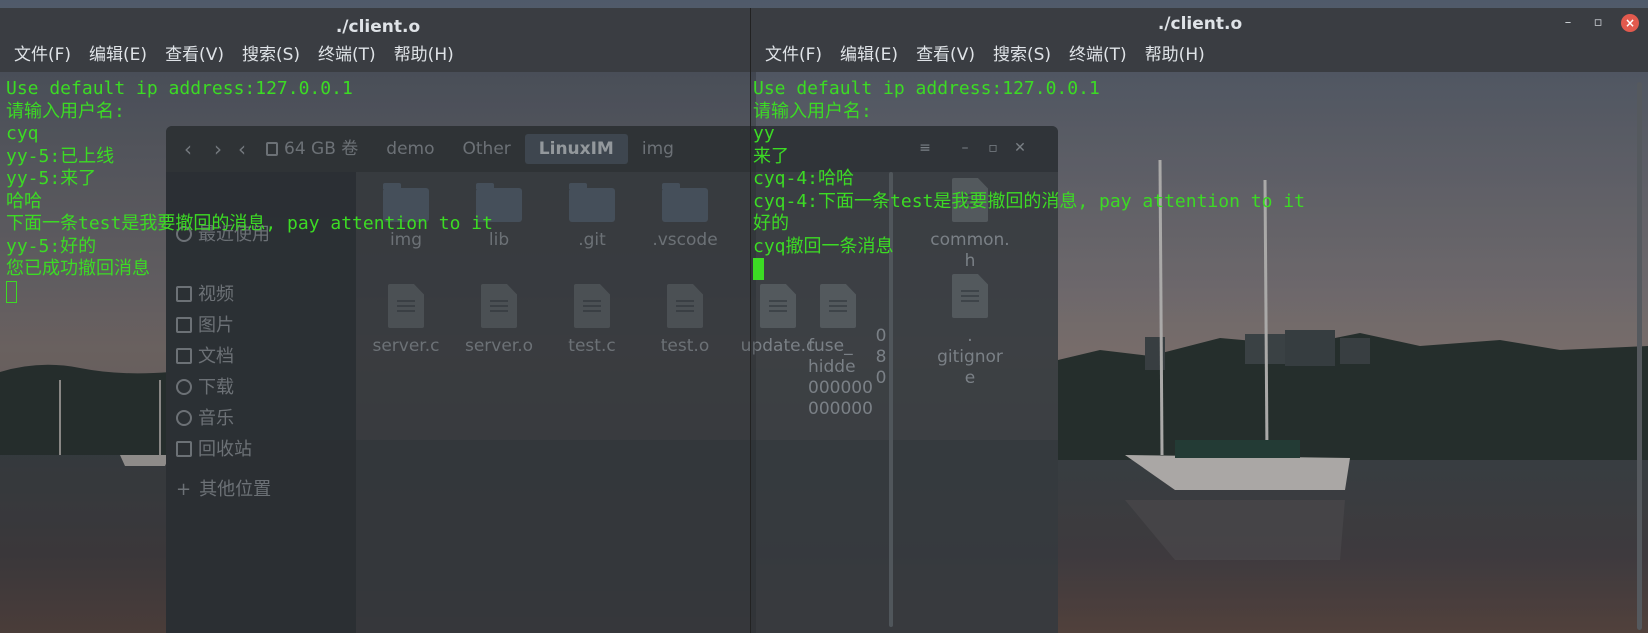  What do you see at coordinates (60, 156) in the screenshot?
I see `terminal-line: yy-5:已上线` at bounding box center [60, 156].